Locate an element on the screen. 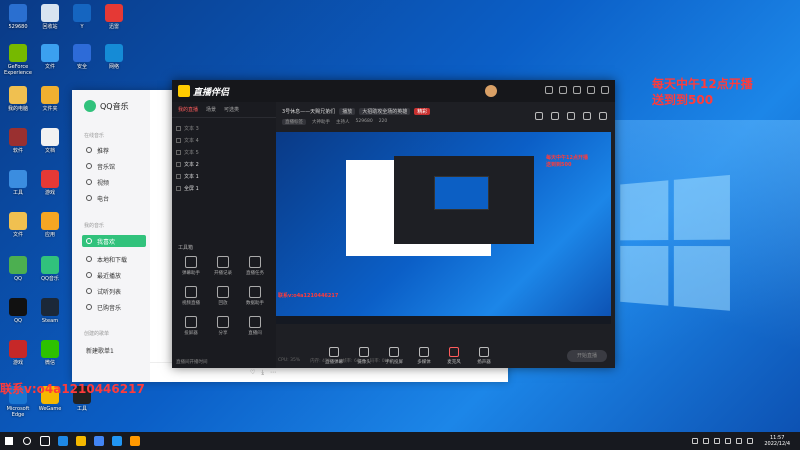 The width and height of the screenshot is (800, 450). desktop-icon: GeForce Experience is located at coordinates (18, 60).